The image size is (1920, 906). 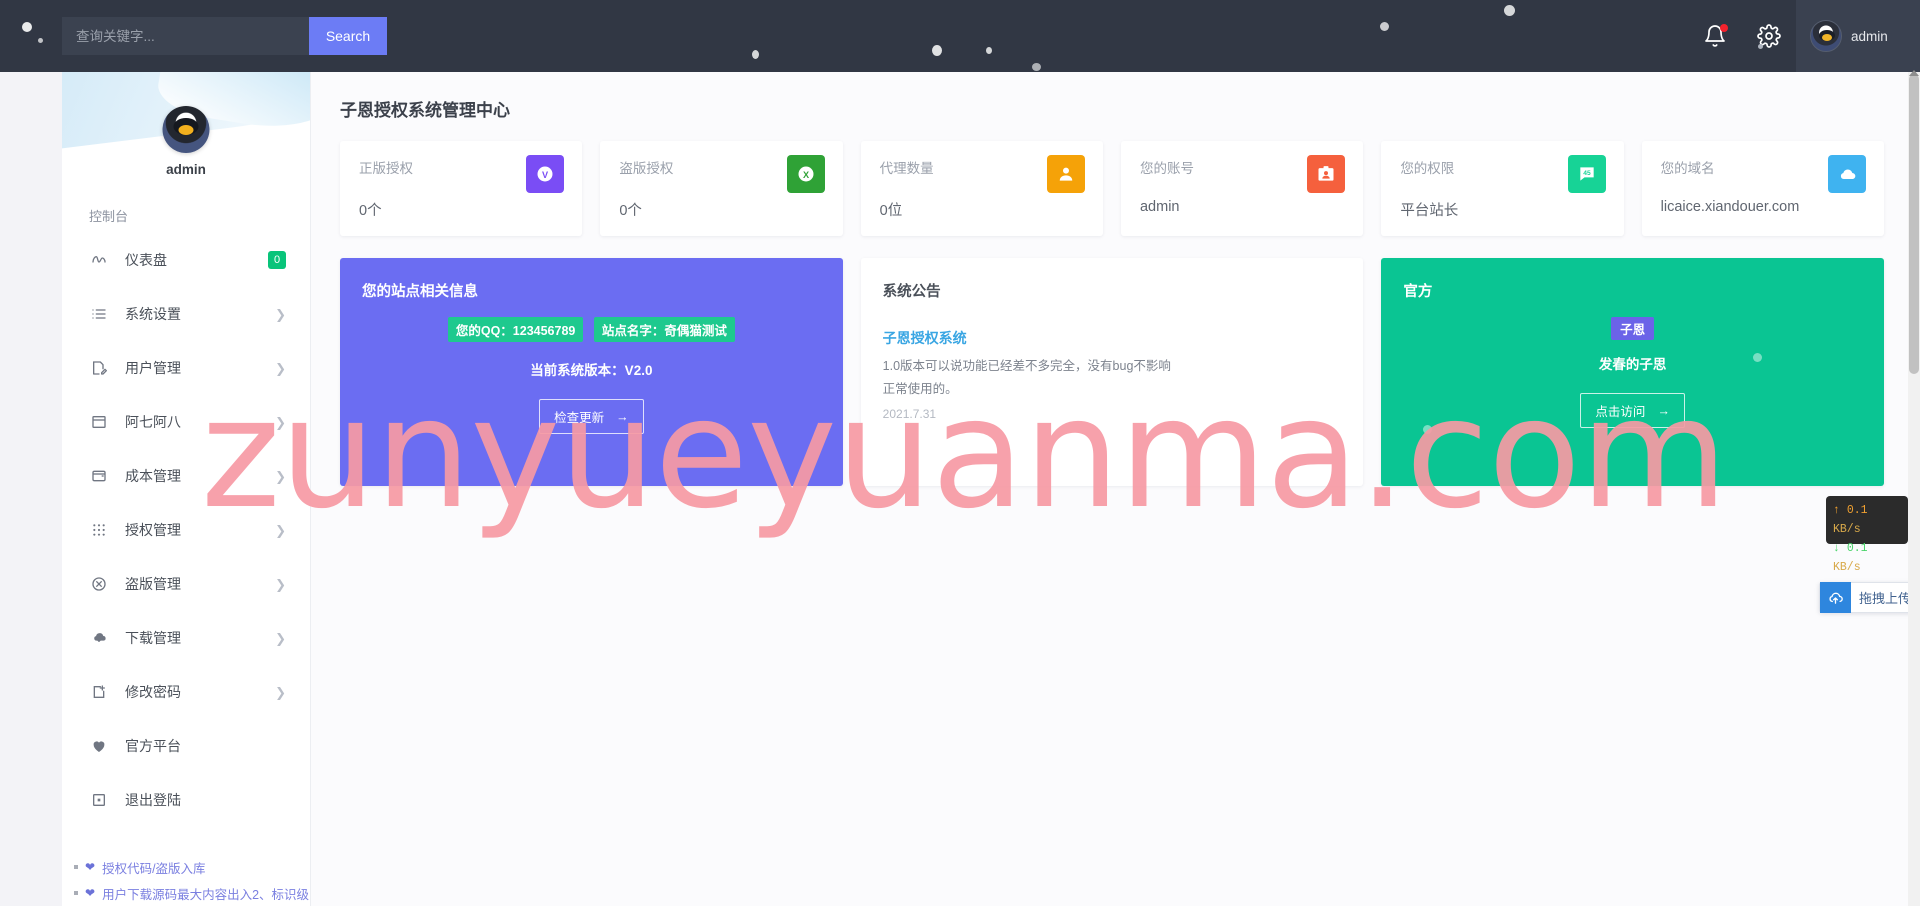 What do you see at coordinates (153, 584) in the screenshot?
I see `sidebar-item-label: 盗版管理` at bounding box center [153, 584].